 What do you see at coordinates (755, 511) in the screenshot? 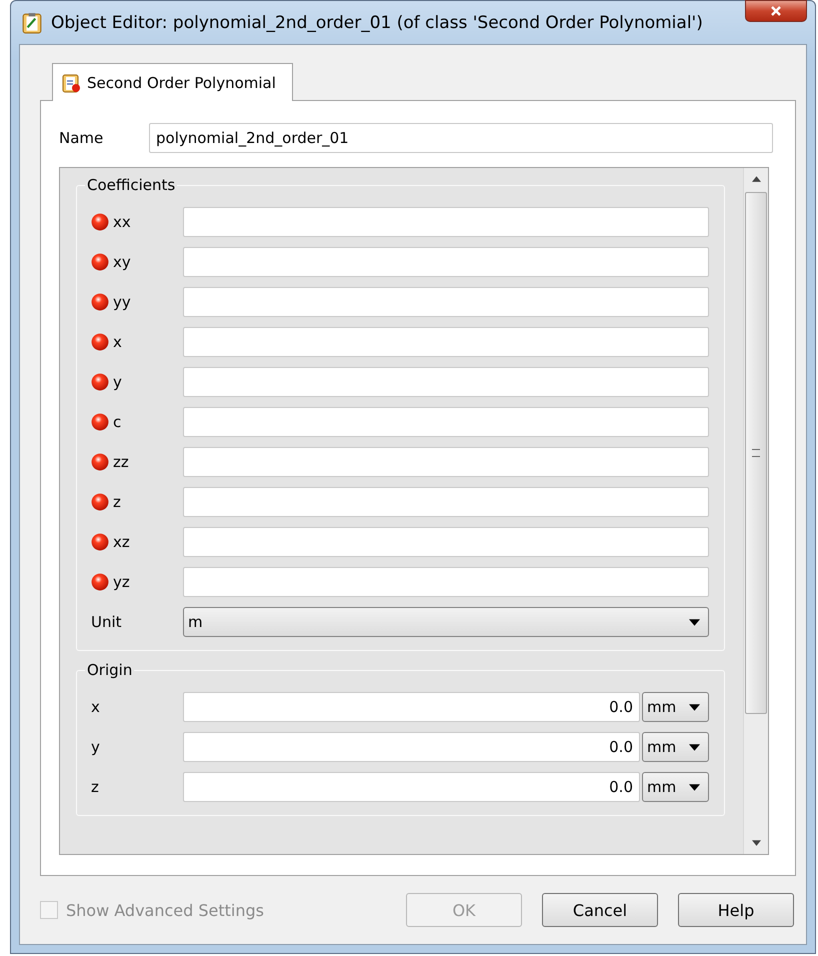
I see `scrollbar` at bounding box center [755, 511].